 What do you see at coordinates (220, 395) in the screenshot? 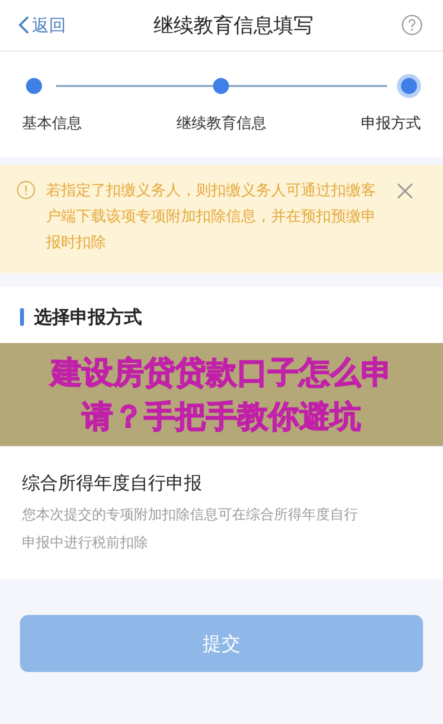
I see `banner-text: 建设房贷贷款口子怎么申请？手把手教你避坑` at bounding box center [220, 395].